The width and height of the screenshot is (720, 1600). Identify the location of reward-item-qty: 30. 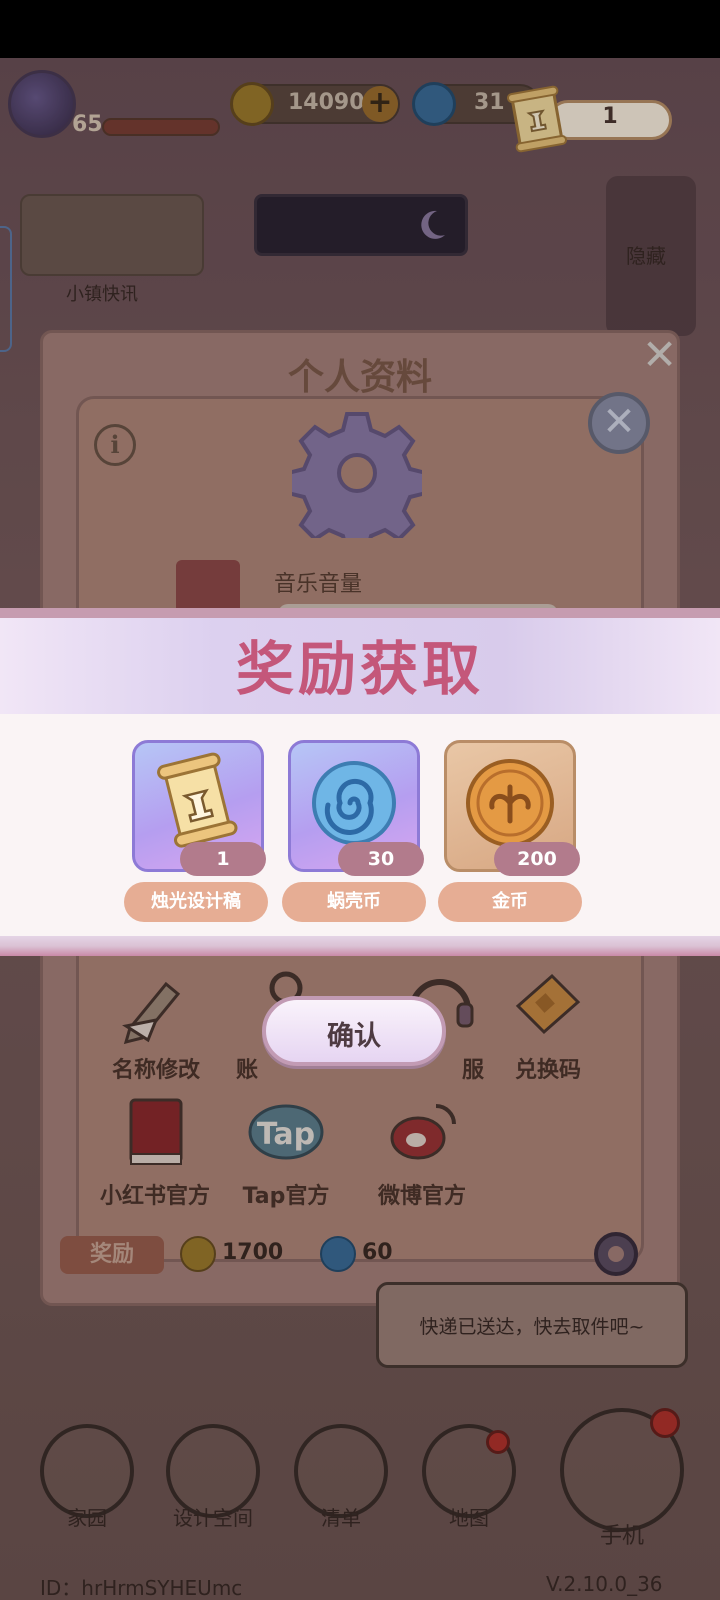
(381, 859).